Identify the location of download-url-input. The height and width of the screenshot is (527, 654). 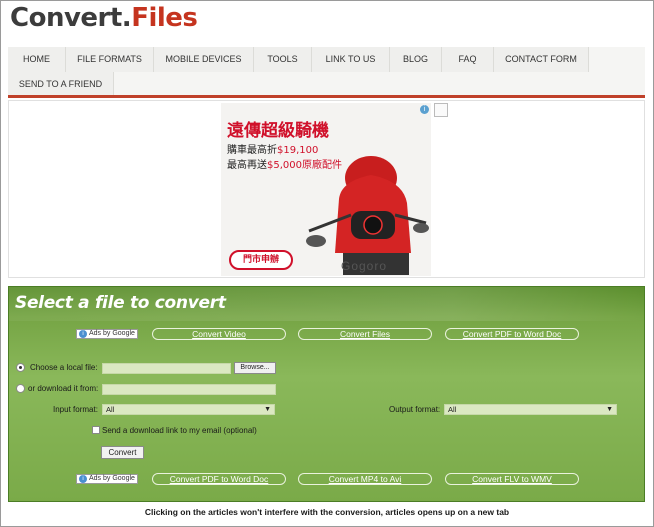
(189, 389).